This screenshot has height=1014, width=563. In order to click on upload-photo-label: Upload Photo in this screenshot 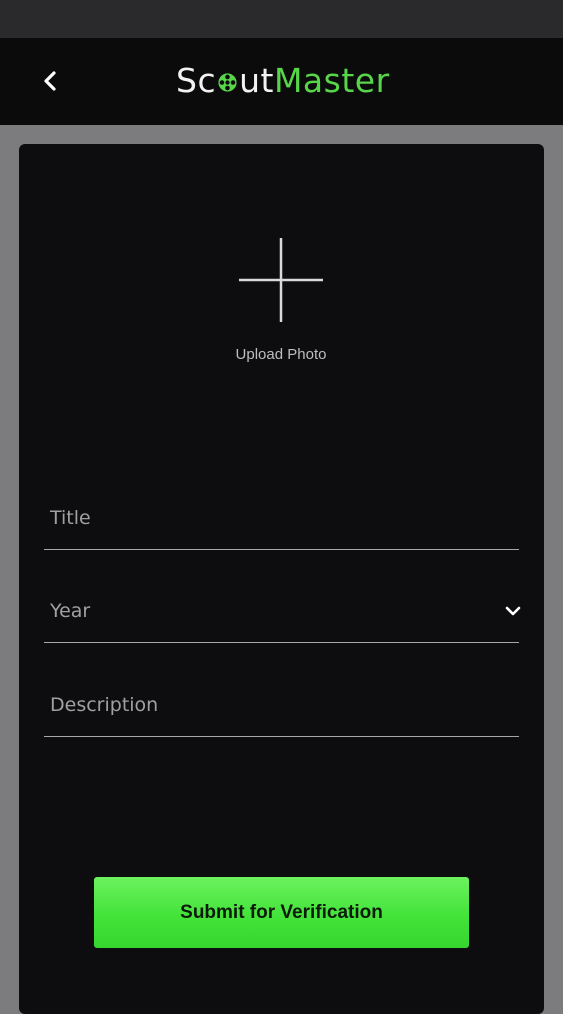, I will do `click(281, 354)`.